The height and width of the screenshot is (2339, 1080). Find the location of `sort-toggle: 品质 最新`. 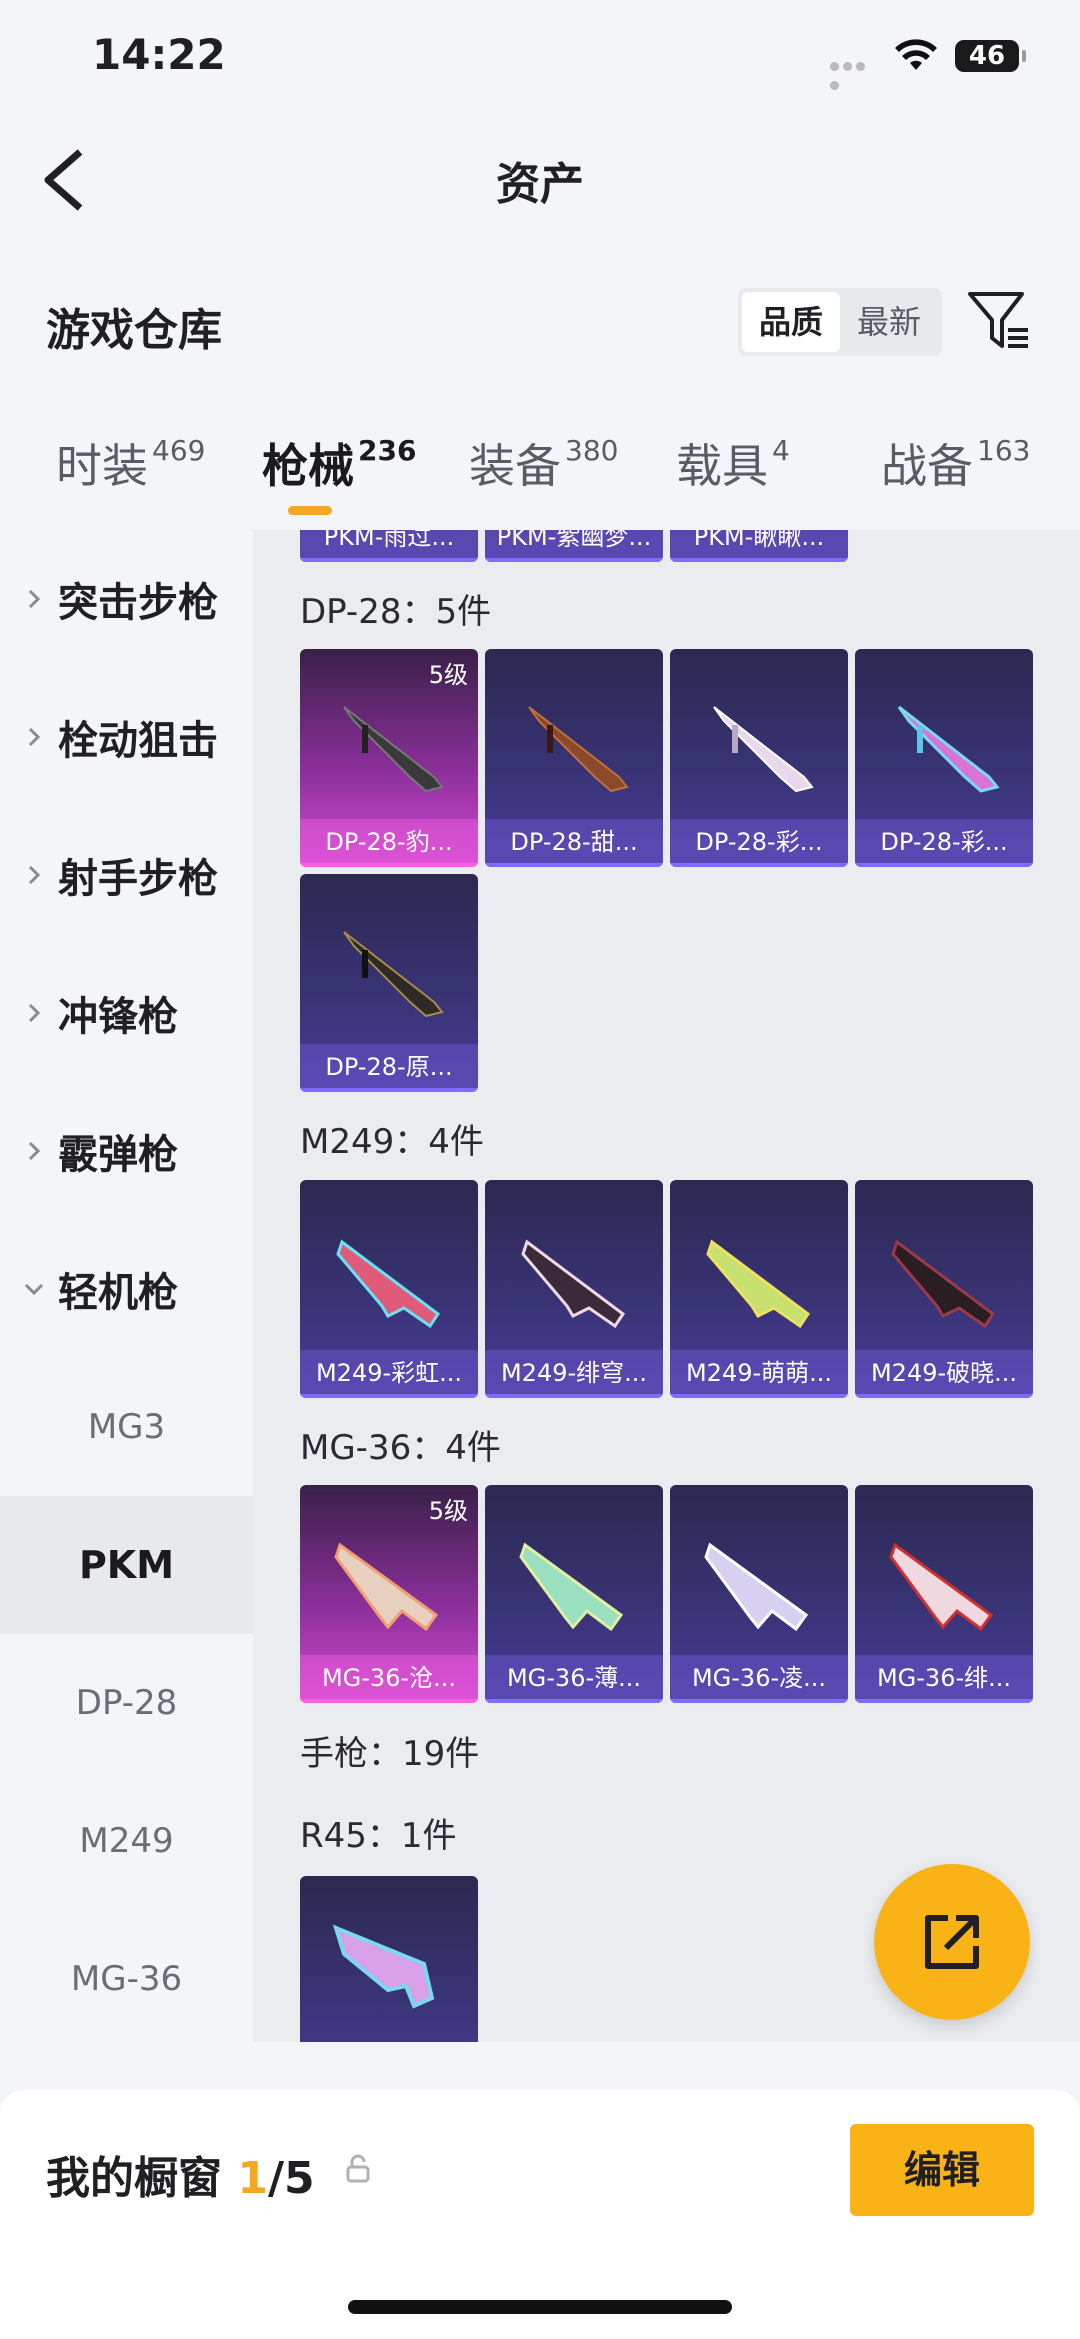

sort-toggle: 品质 最新 is located at coordinates (840, 322).